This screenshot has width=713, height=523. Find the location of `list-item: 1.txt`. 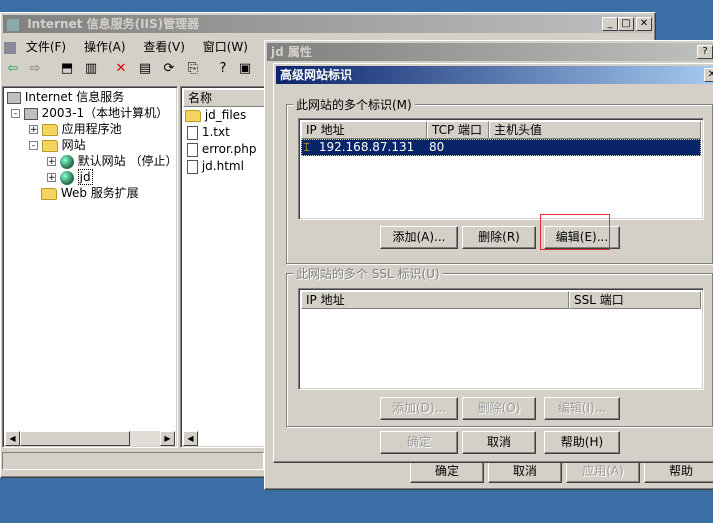

list-item: 1.txt is located at coordinates (208, 132).